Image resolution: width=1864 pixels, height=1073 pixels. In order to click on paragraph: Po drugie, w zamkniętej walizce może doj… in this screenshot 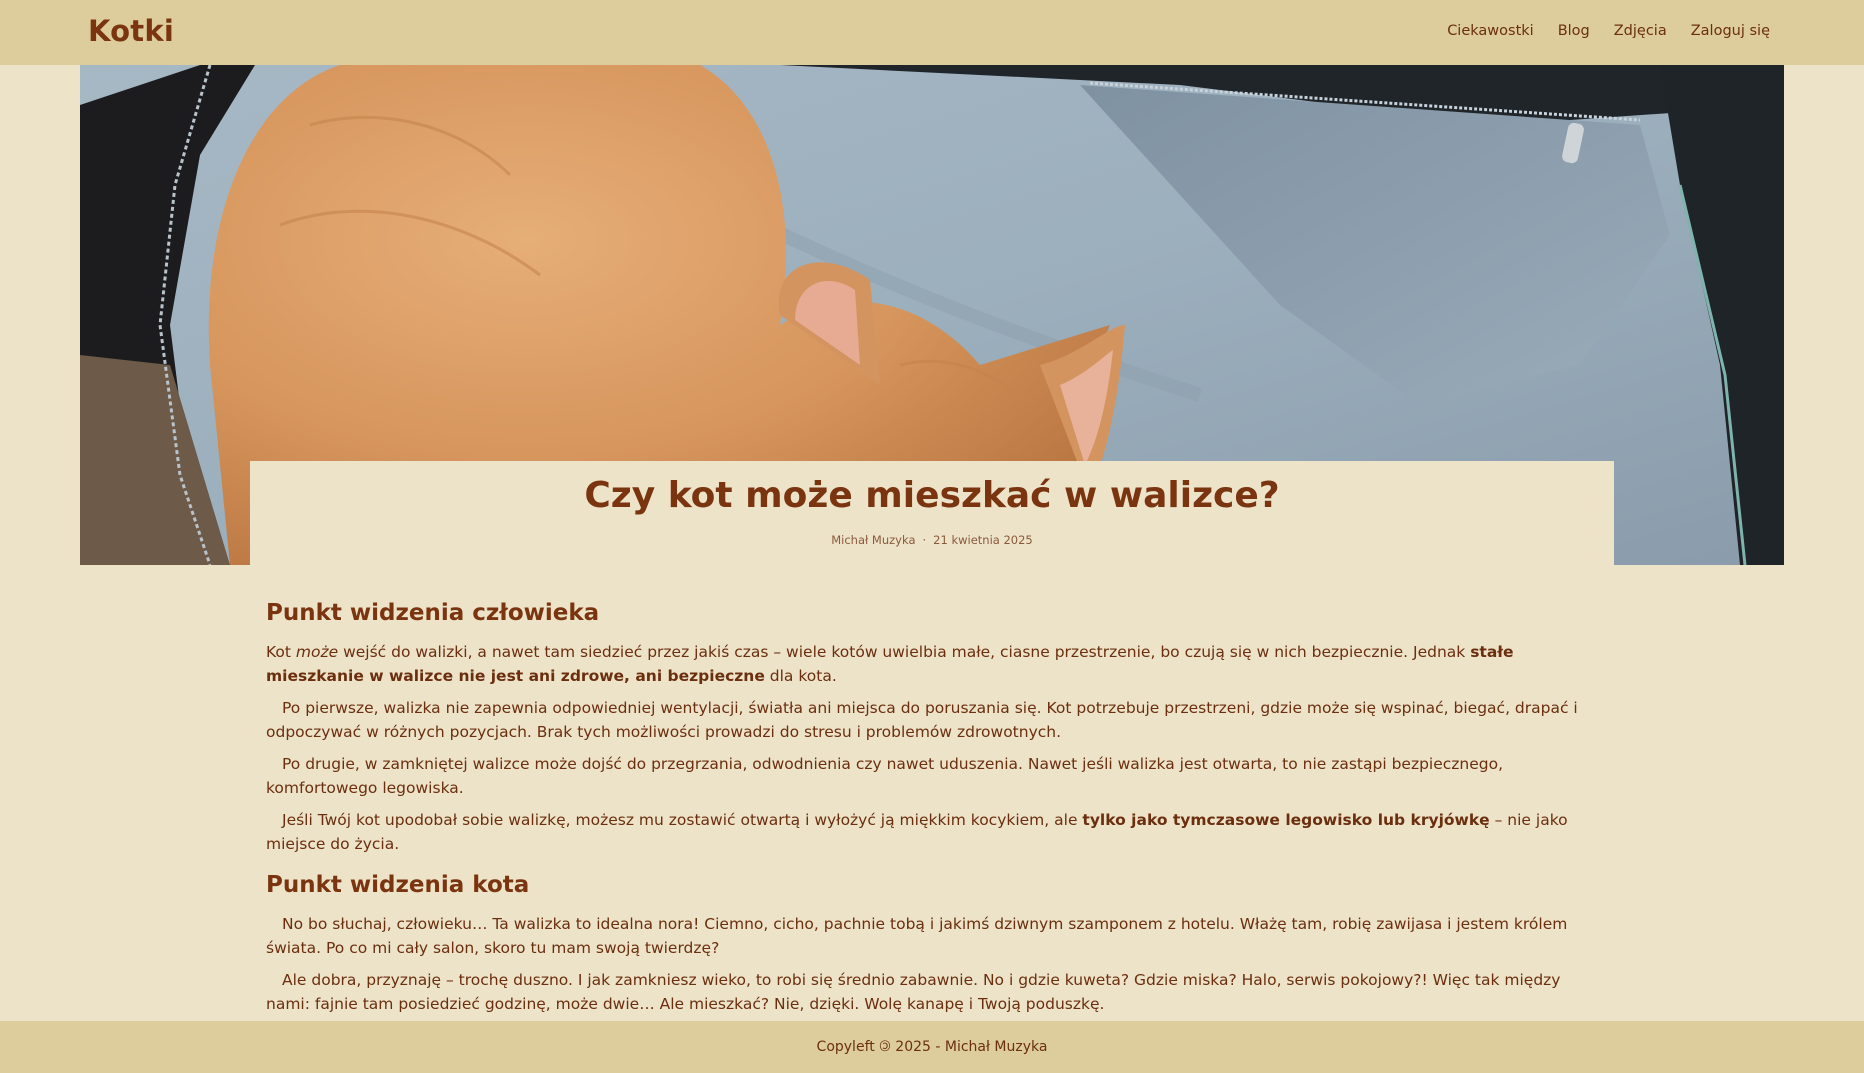, I will do `click(885, 776)`.